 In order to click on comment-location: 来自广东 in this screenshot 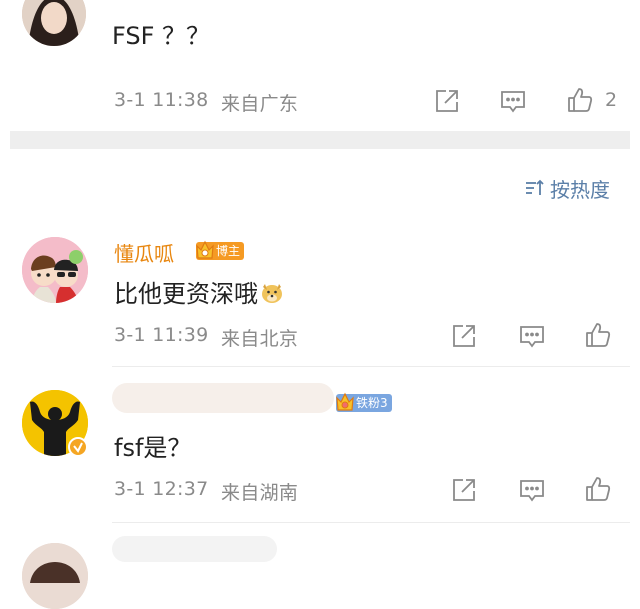, I will do `click(260, 104)`.